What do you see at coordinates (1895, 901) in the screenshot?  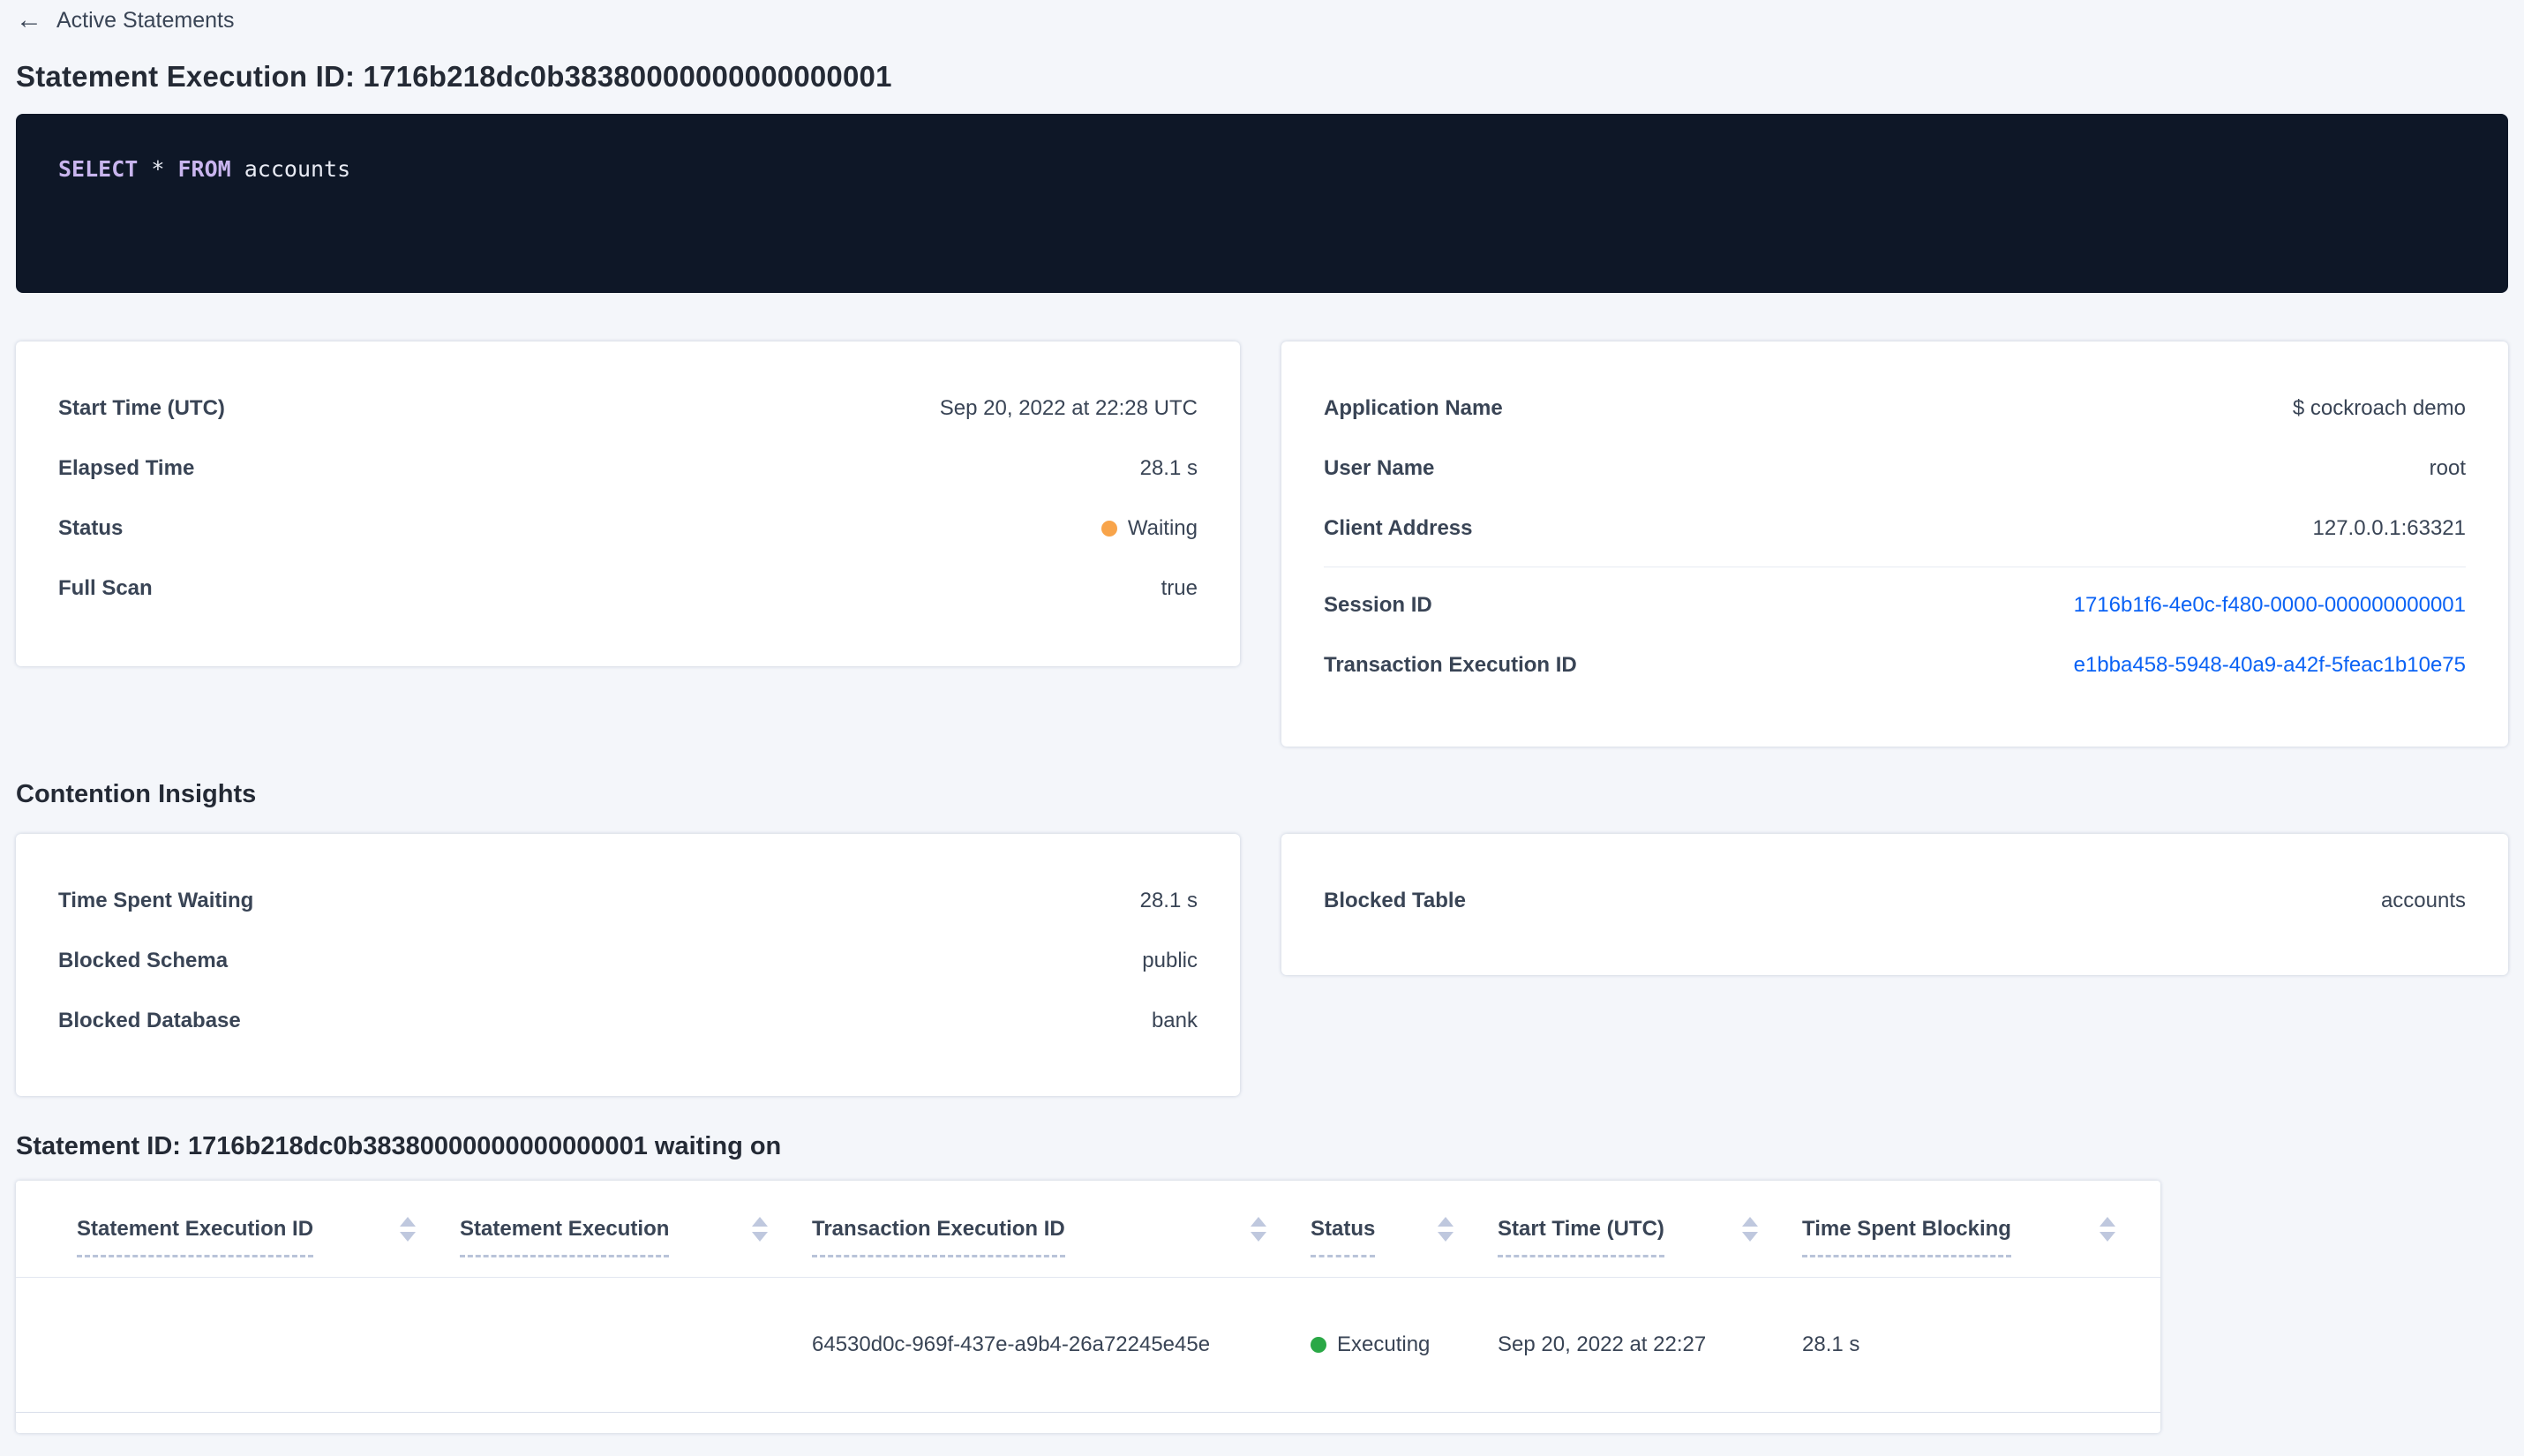 I see `info-row-blocked-table: Blocked Table accounts` at bounding box center [1895, 901].